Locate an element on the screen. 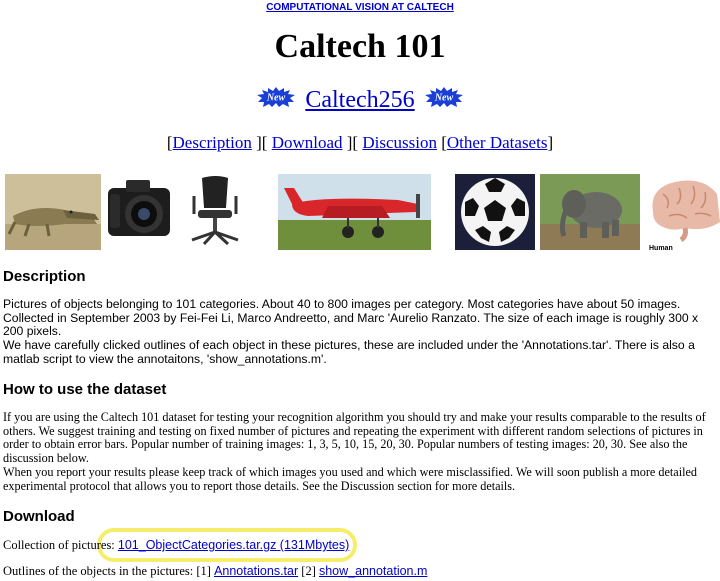 This screenshot has width=720, height=581. object-categories-download-link: 101_ObjectCategories.tar.gz (131Mbytes) is located at coordinates (233, 545).